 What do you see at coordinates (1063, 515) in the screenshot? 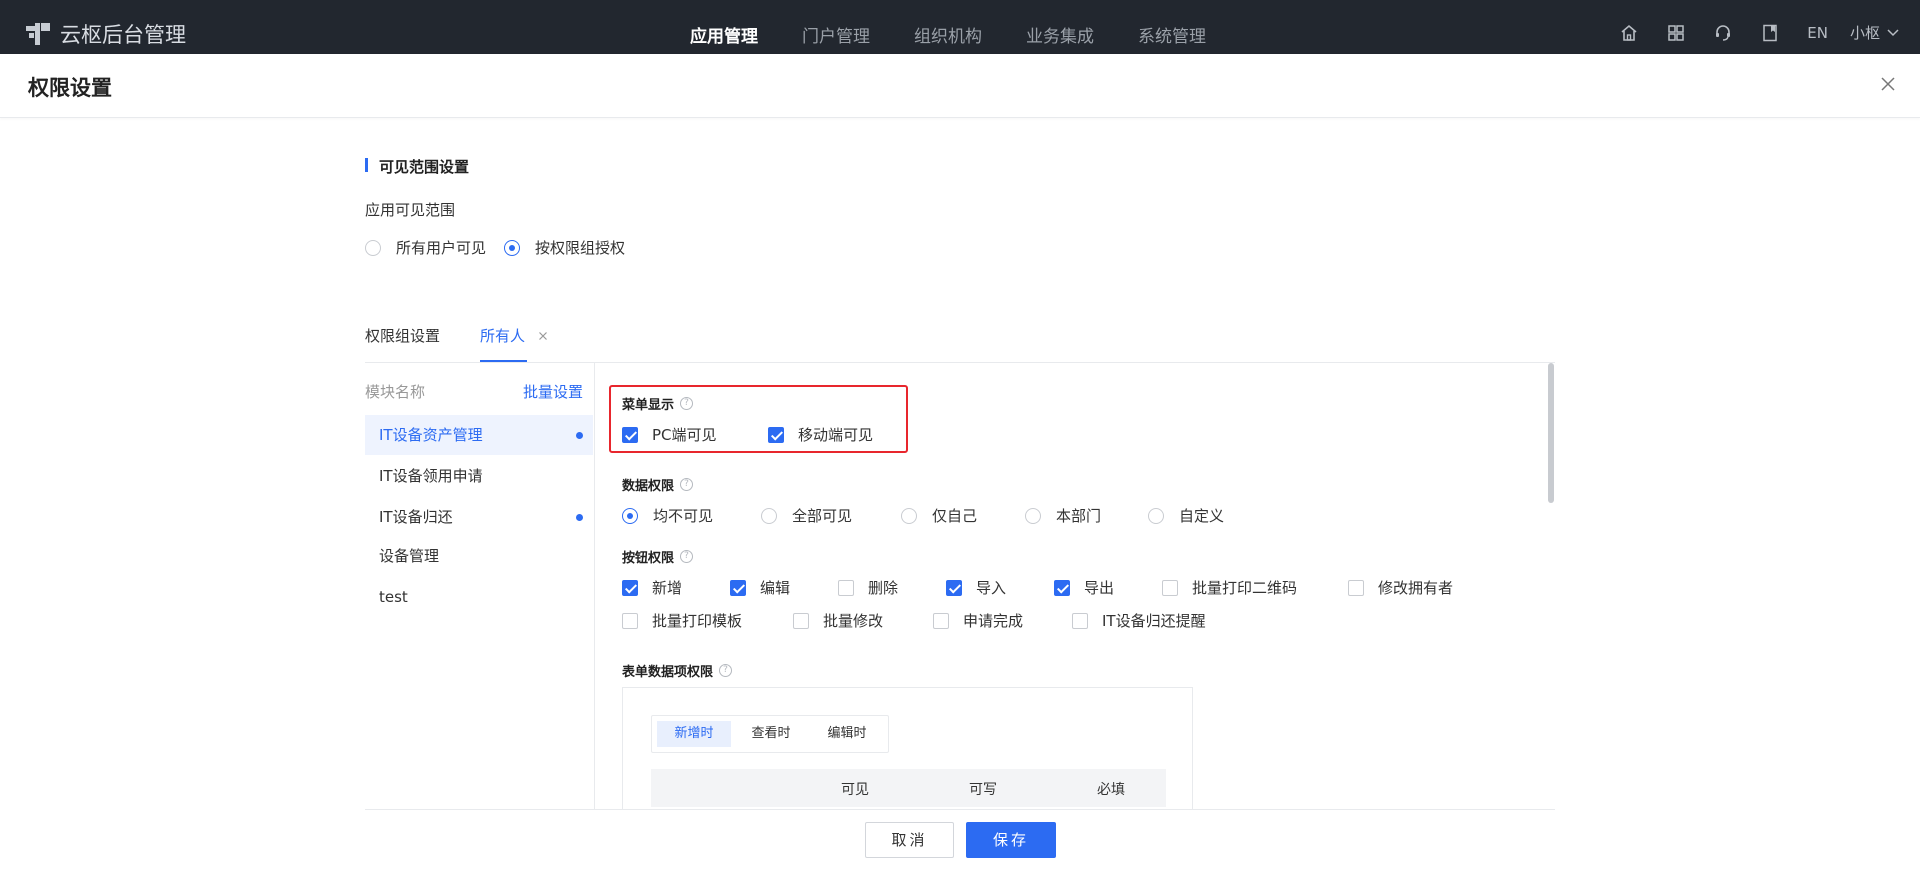
I see `radio-department: 本部门` at bounding box center [1063, 515].